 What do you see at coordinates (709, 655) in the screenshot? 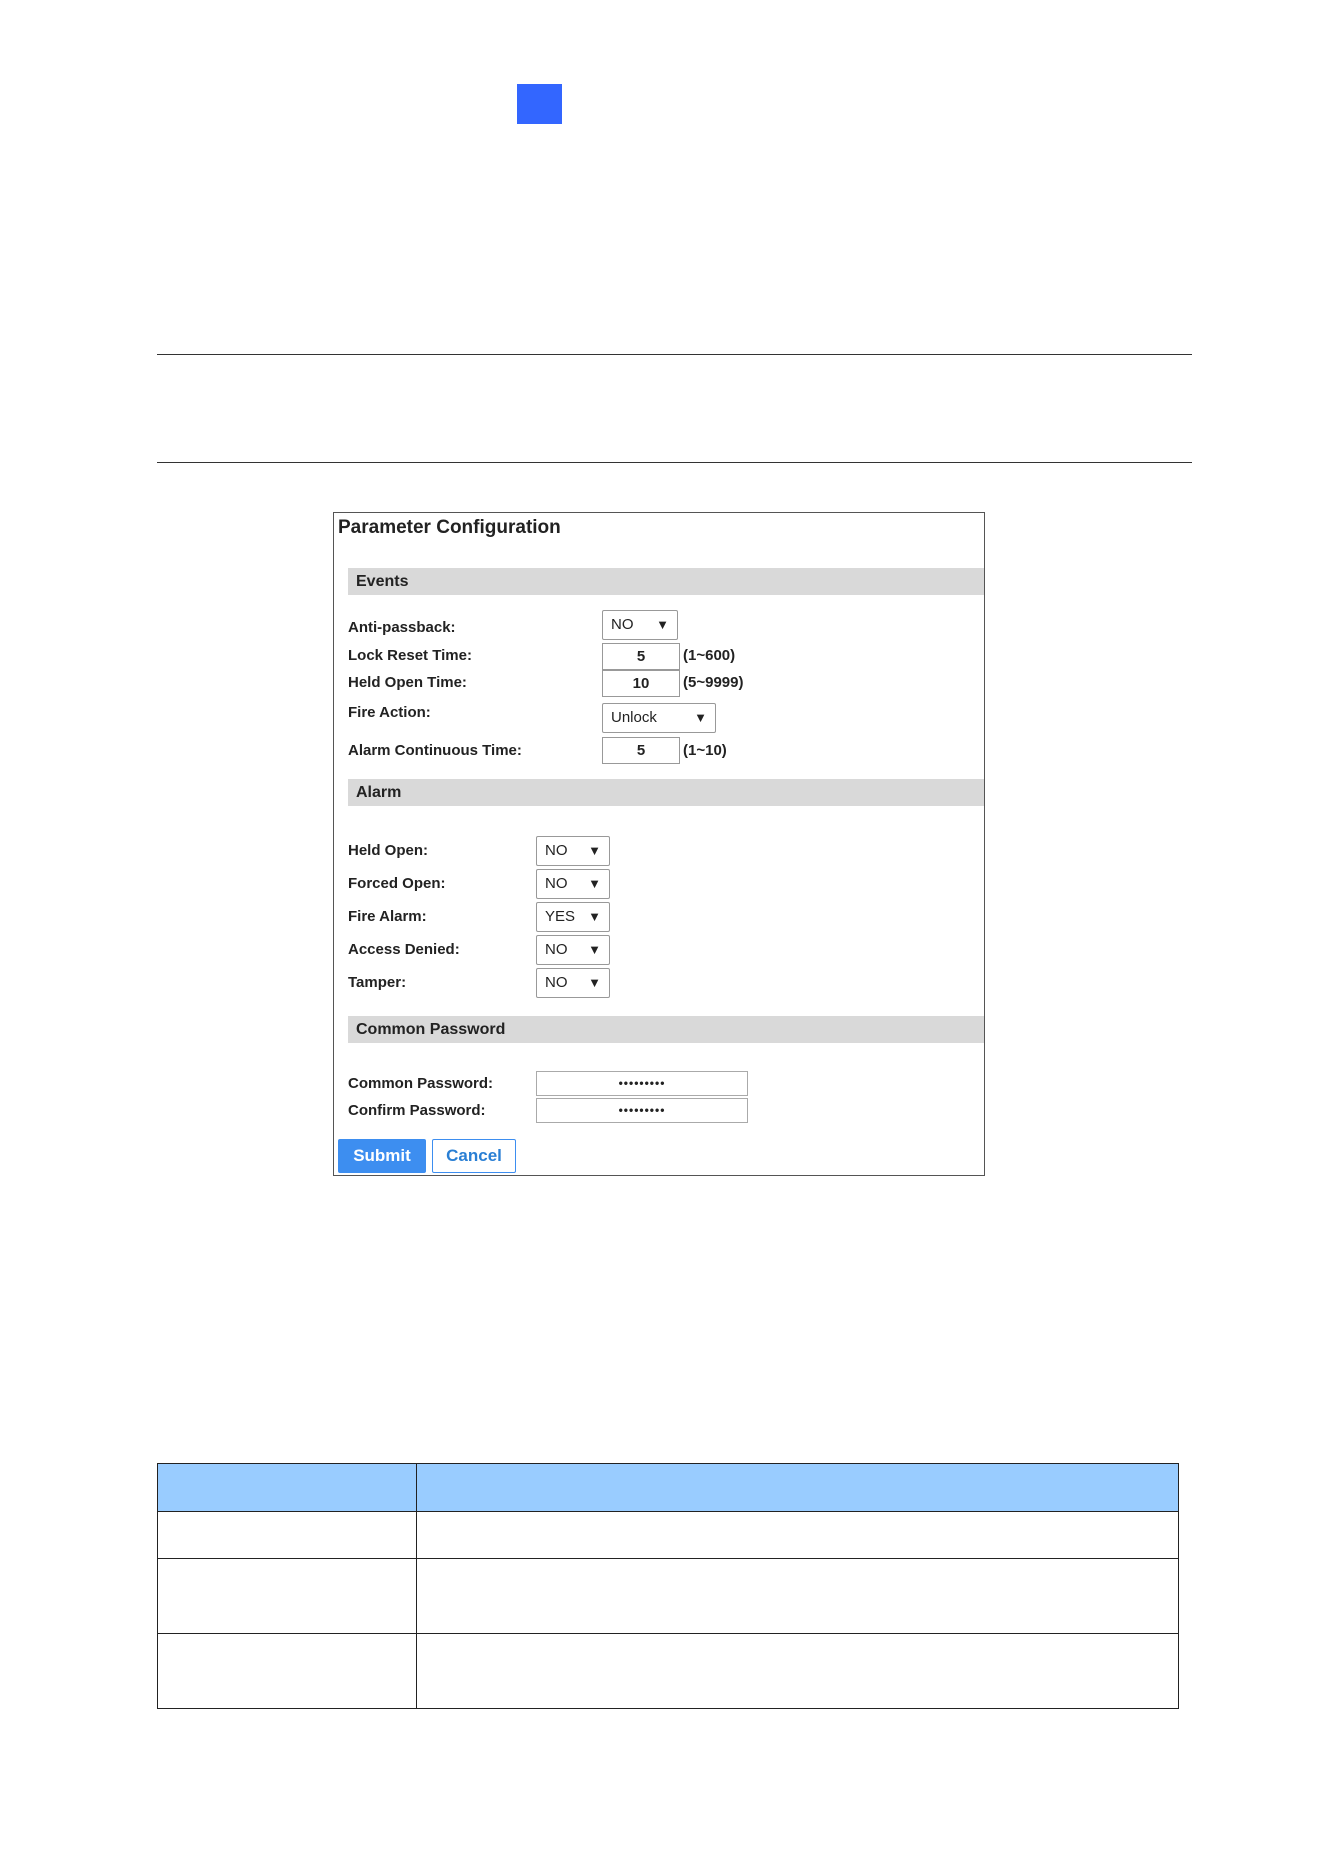
I see `lock-reset-time-range: (1~600)` at bounding box center [709, 655].